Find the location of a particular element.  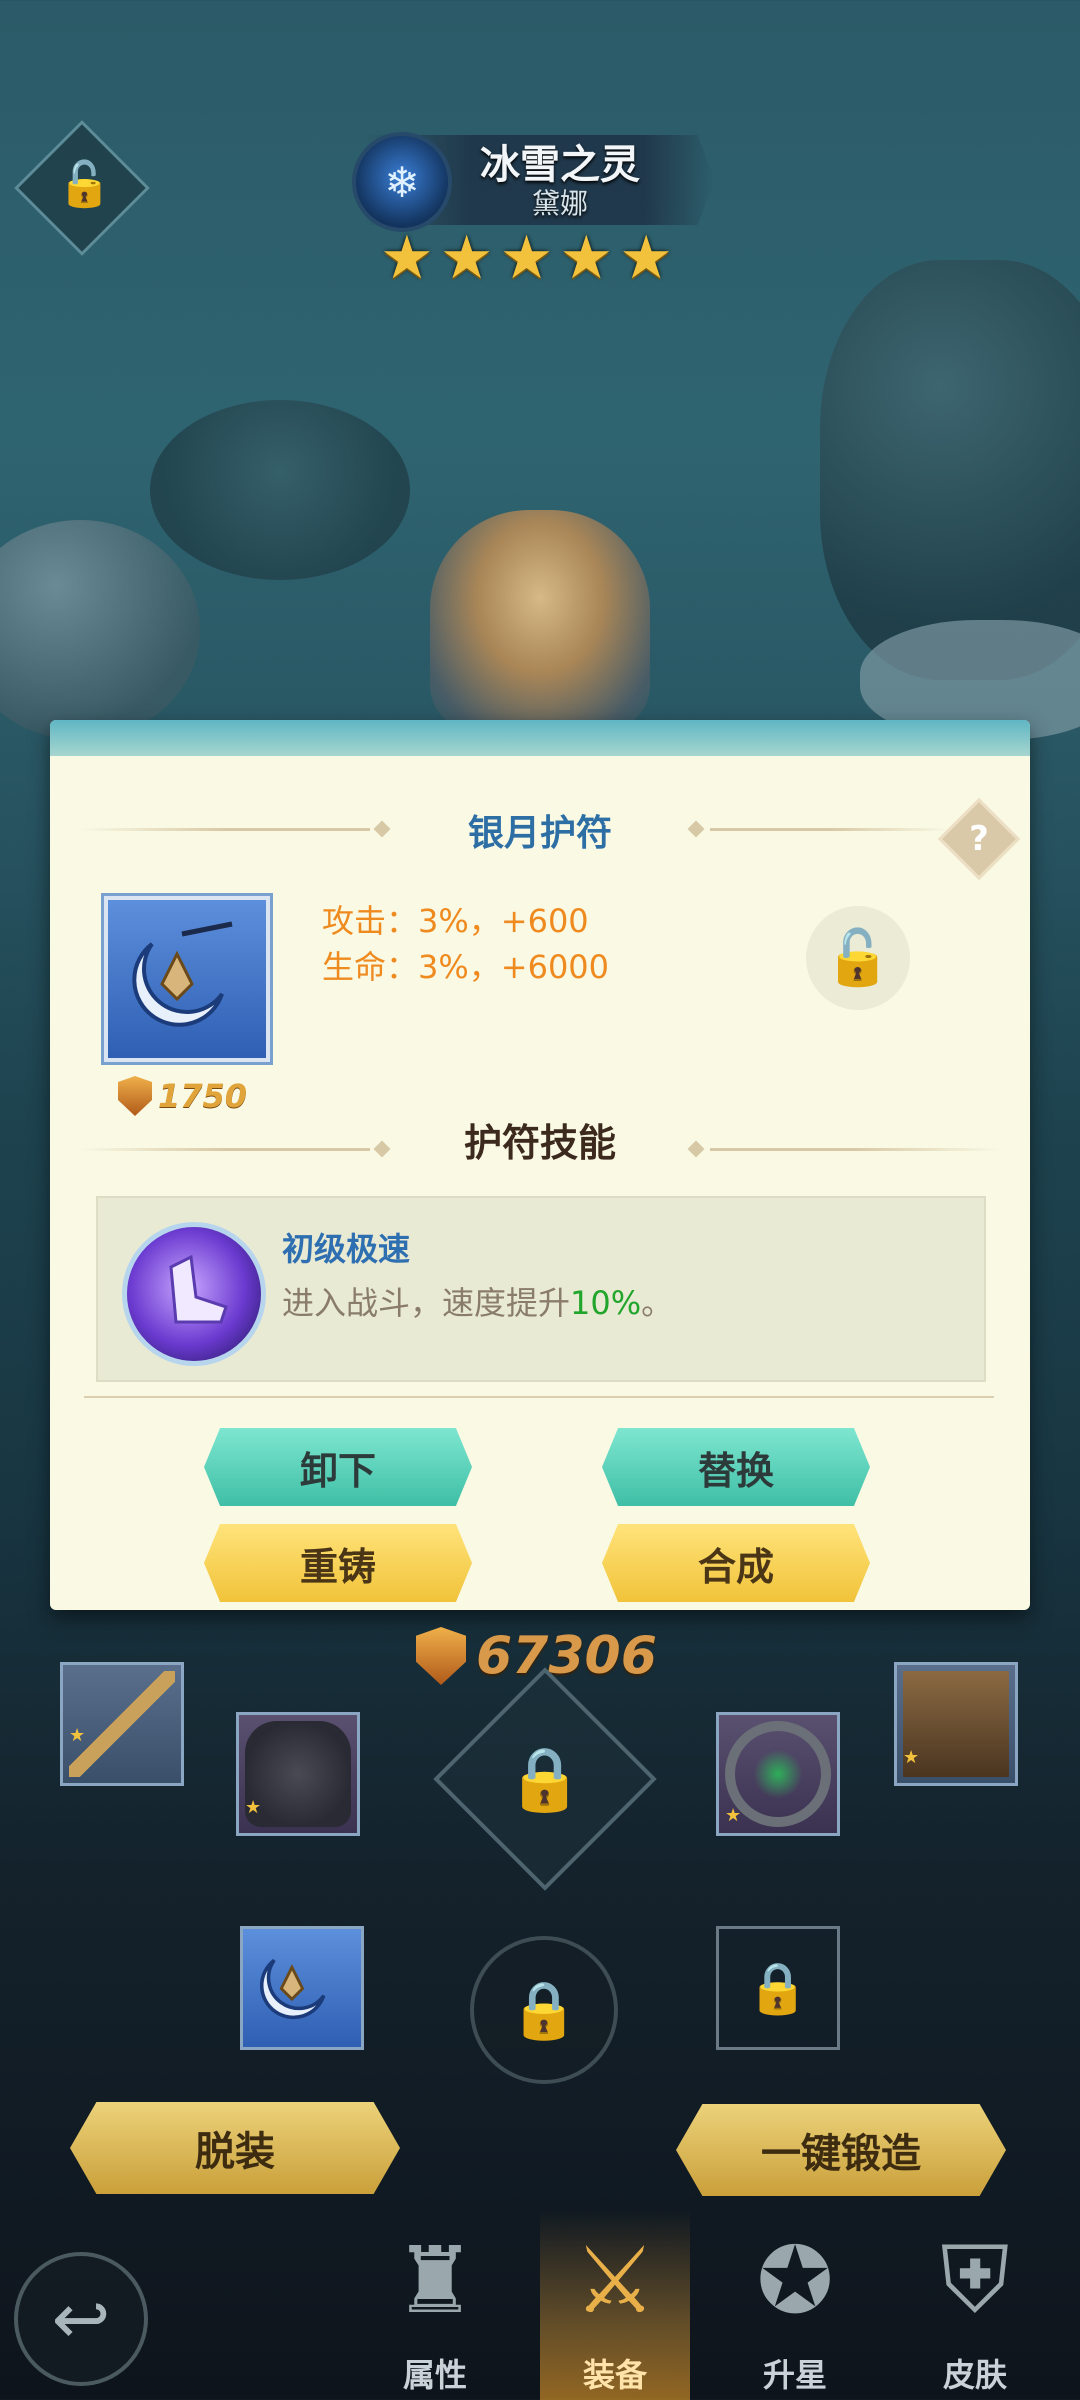

amulet-icon is located at coordinates (292, 1989).